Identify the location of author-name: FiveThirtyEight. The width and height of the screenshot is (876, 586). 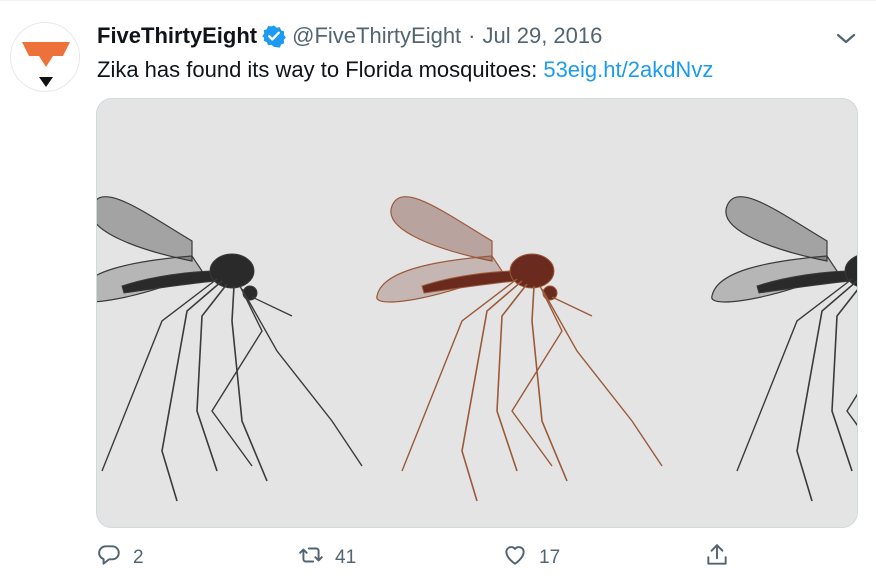
(177, 36).